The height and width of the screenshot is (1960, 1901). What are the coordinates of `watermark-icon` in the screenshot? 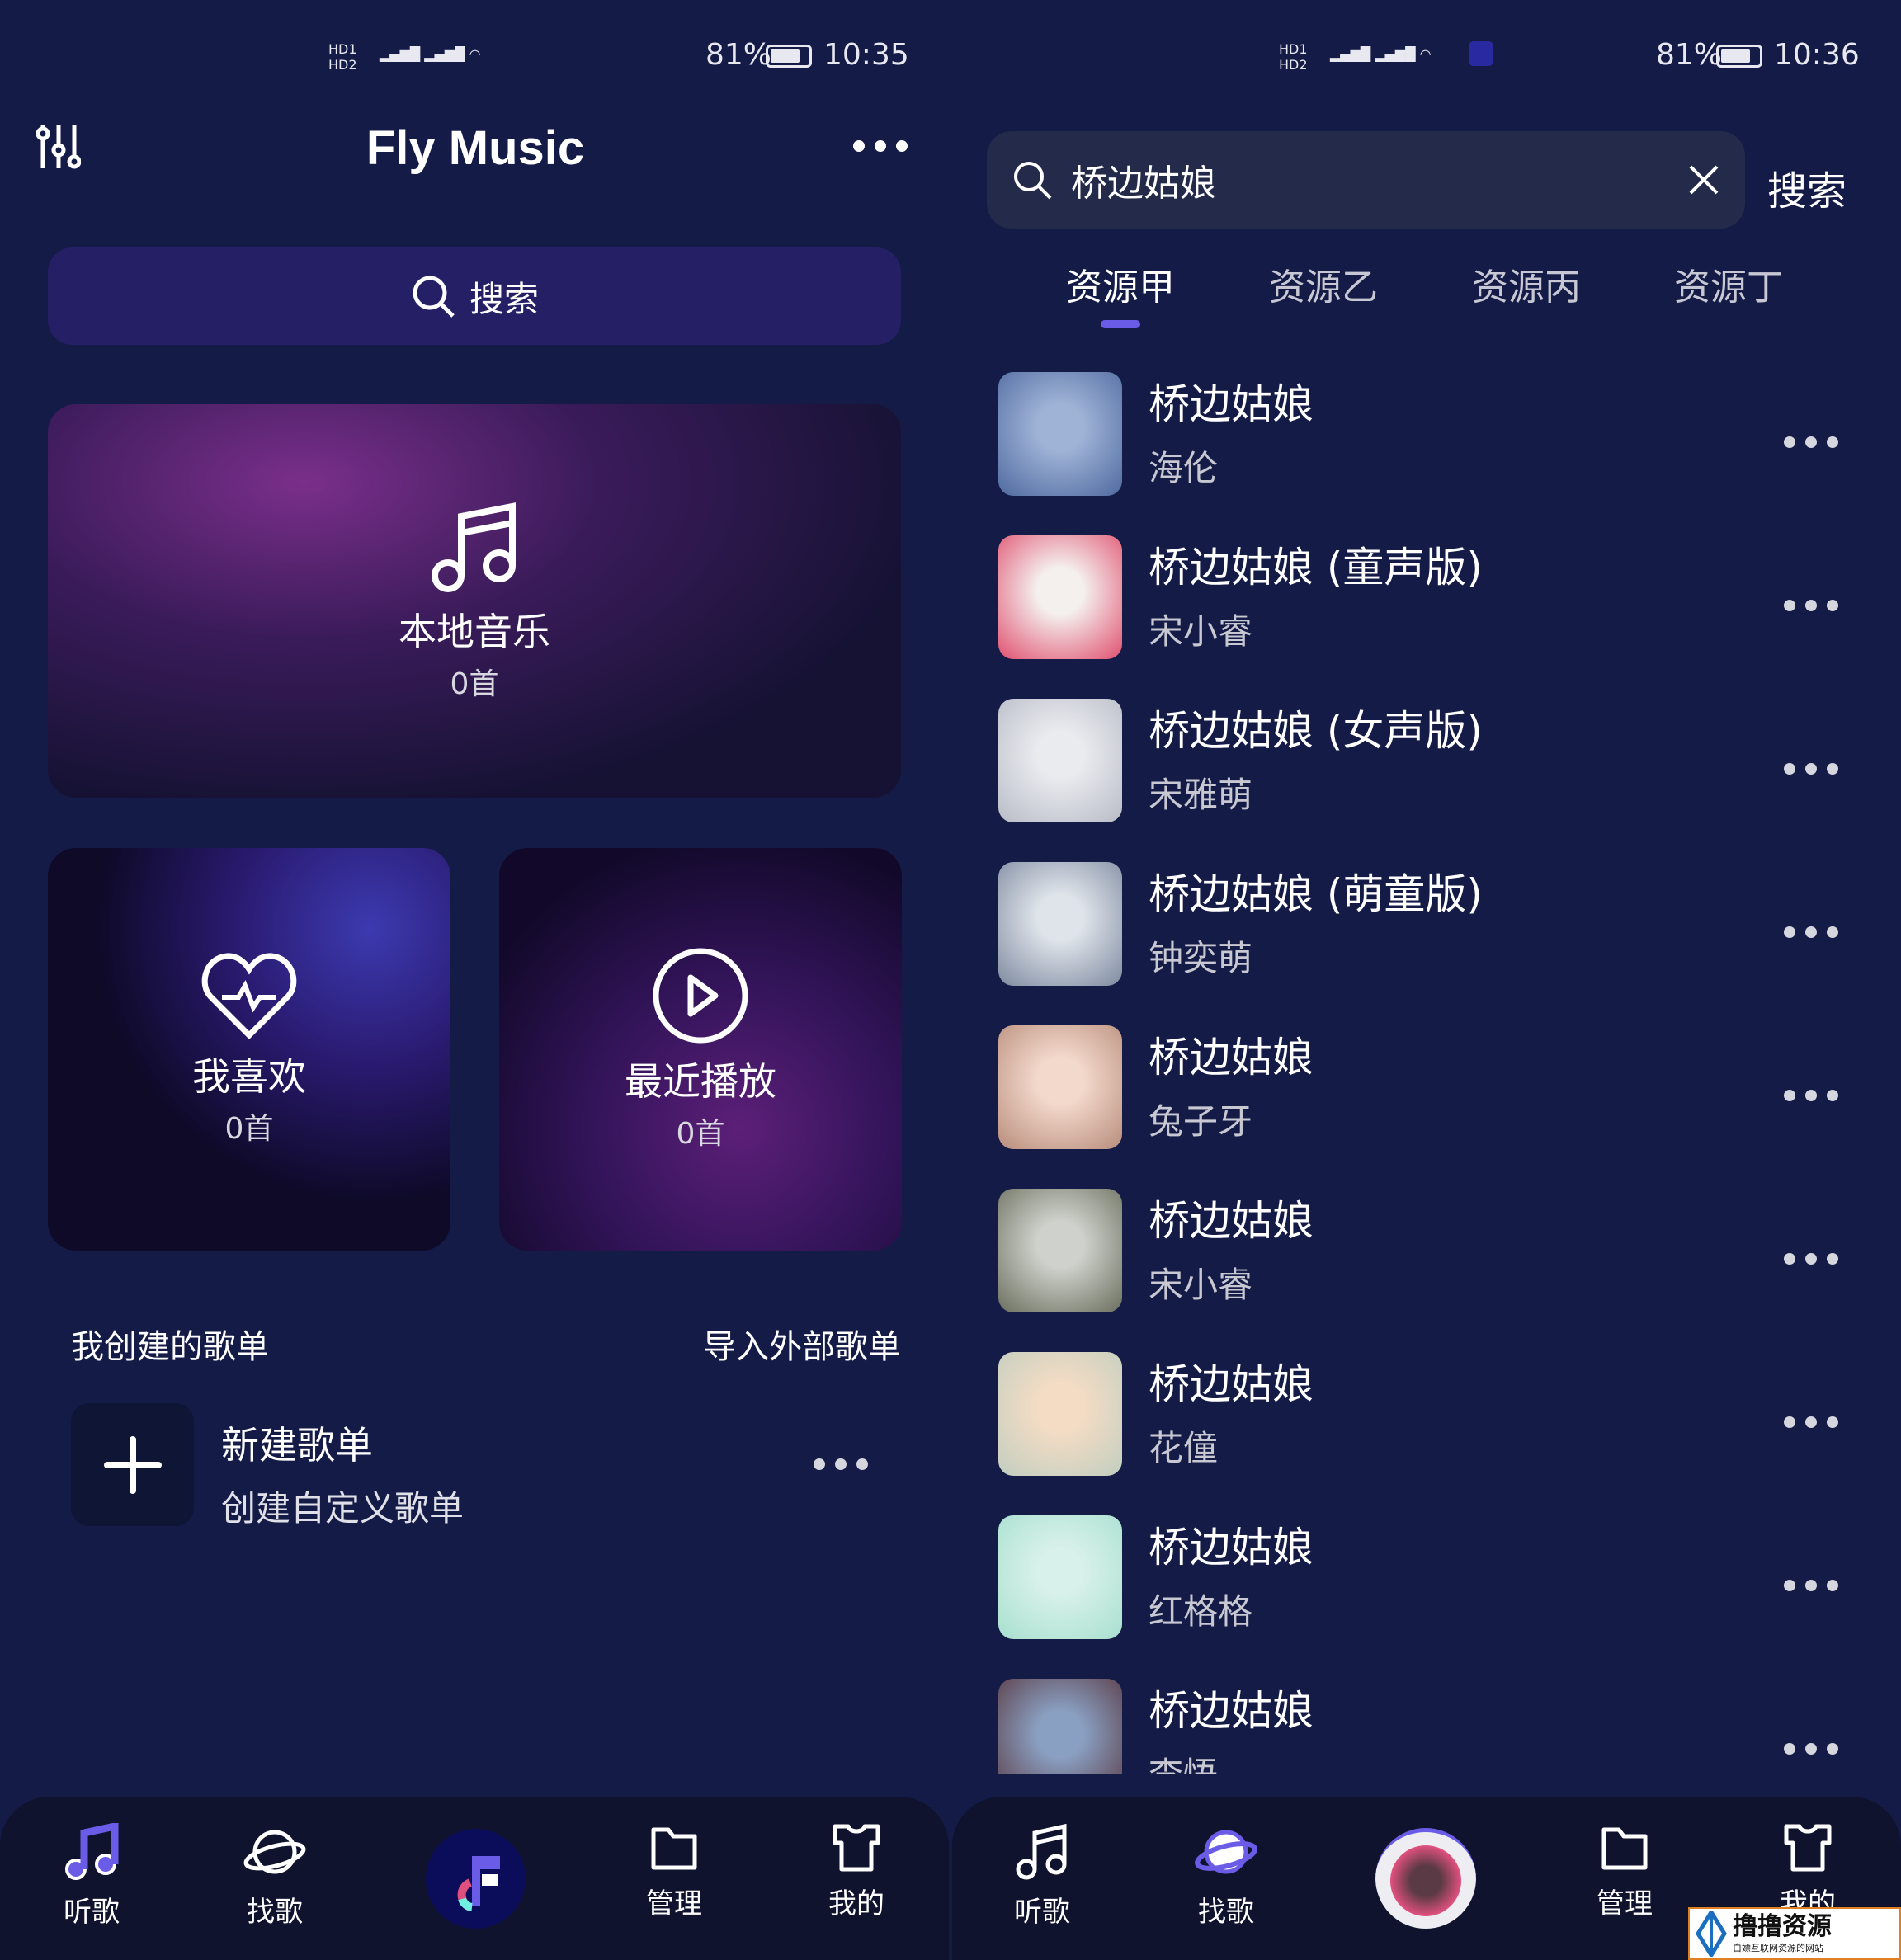 It's located at (1711, 1934).